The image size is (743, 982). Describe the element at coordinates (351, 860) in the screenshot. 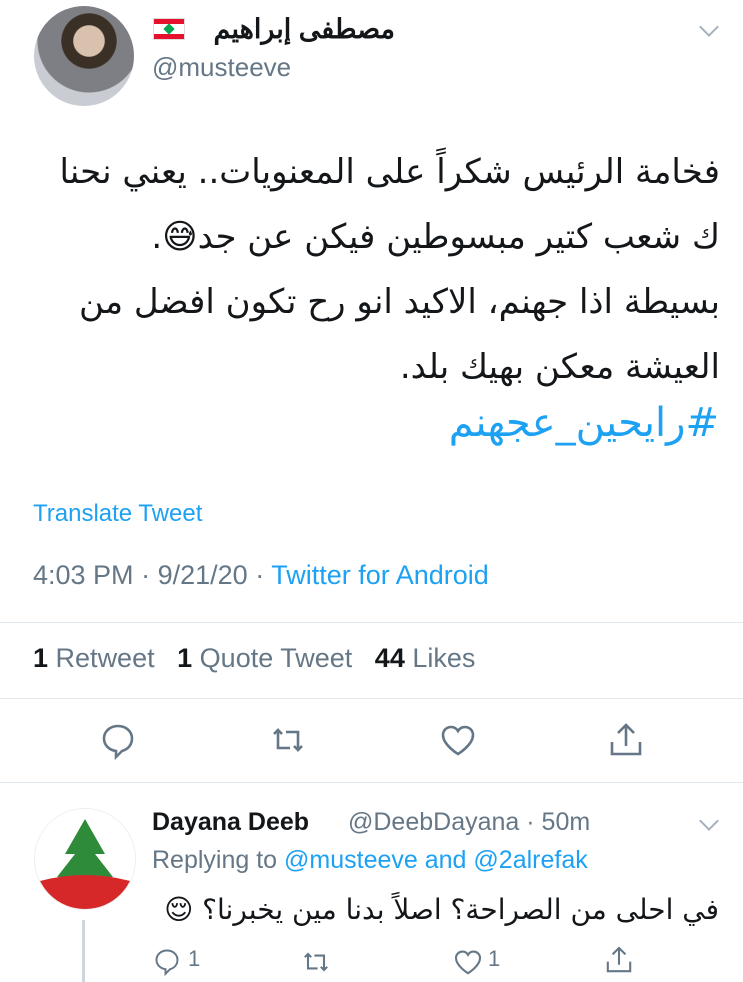

I see `replying-user-link: @musteeve` at that location.